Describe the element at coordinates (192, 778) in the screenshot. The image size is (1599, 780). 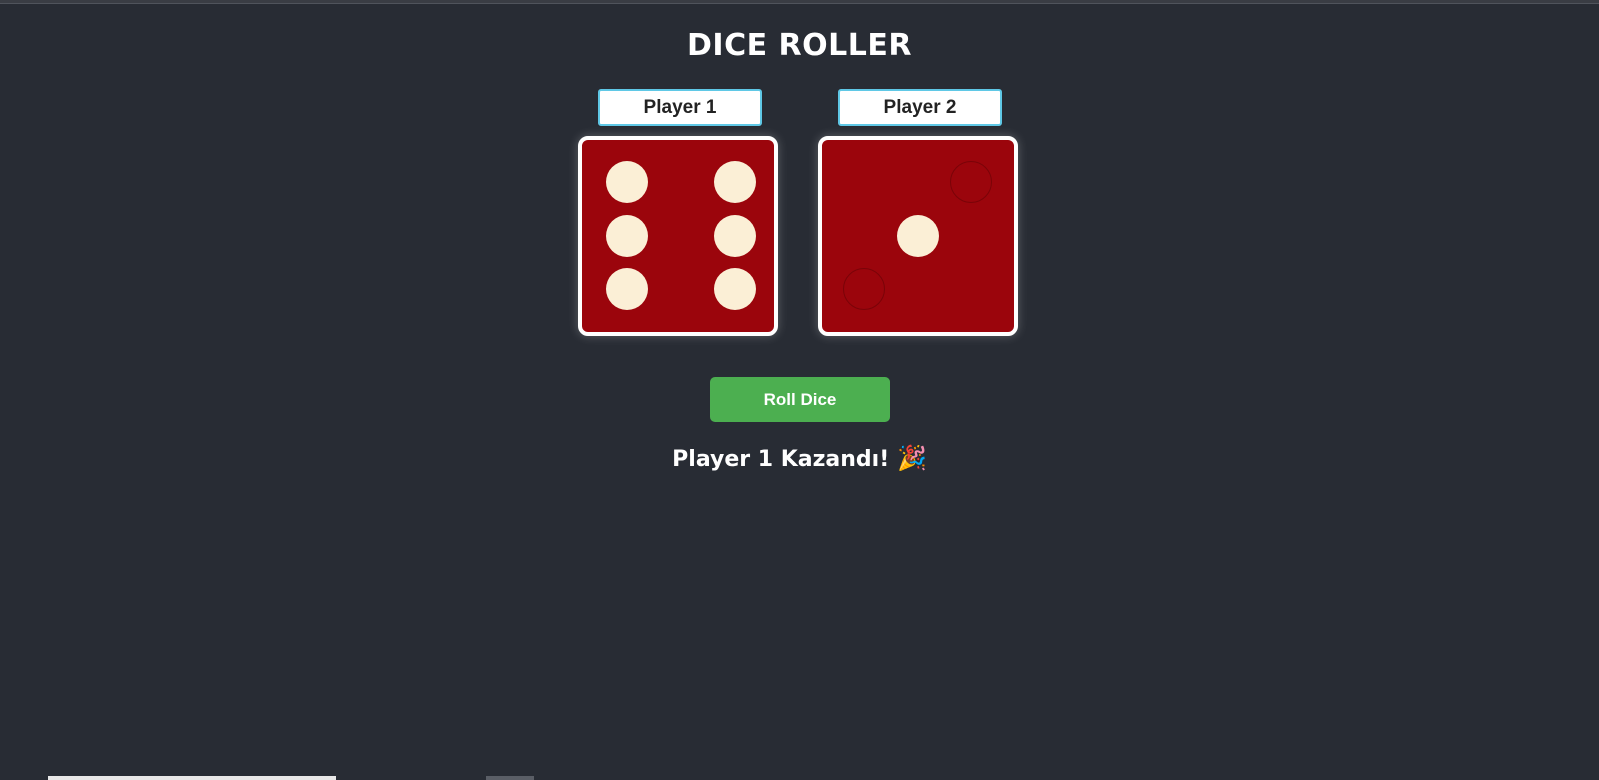
I see `taskbar-window-preview` at that location.